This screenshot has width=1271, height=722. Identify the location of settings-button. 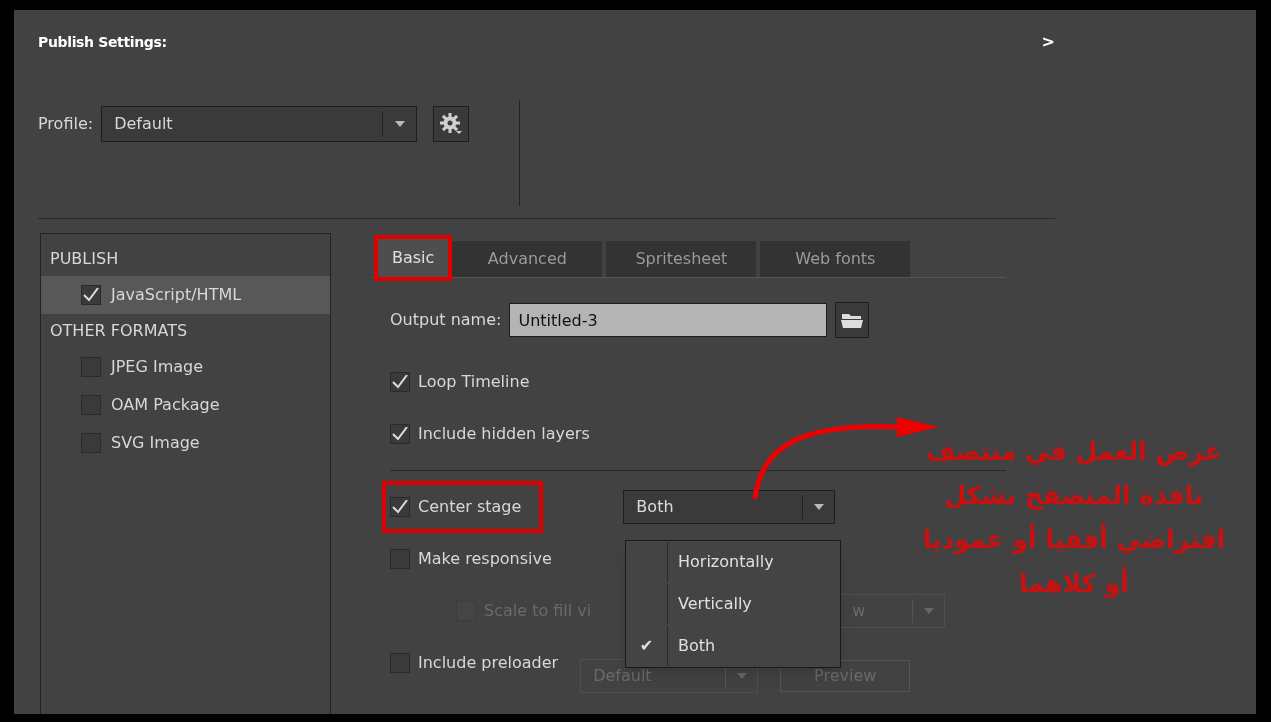
(451, 124).